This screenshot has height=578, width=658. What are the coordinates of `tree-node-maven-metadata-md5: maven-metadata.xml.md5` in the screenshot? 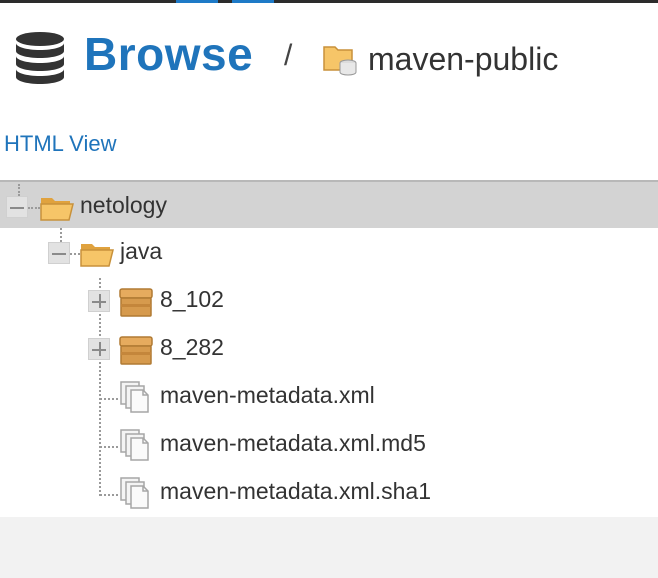 It's located at (329, 444).